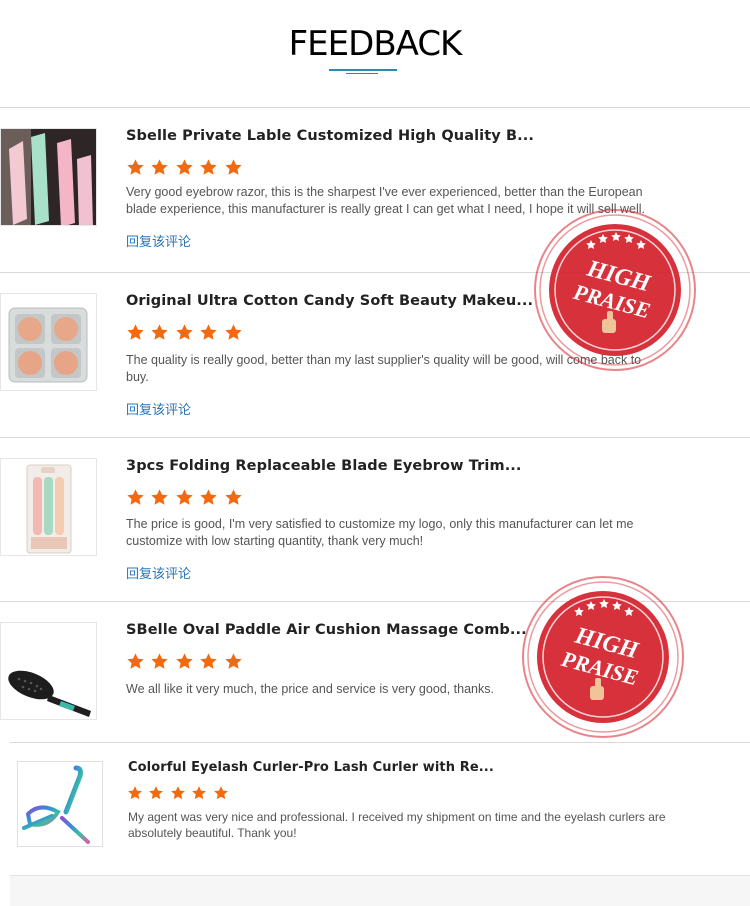  What do you see at coordinates (362, 73) in the screenshot?
I see `title-underline-accent` at bounding box center [362, 73].